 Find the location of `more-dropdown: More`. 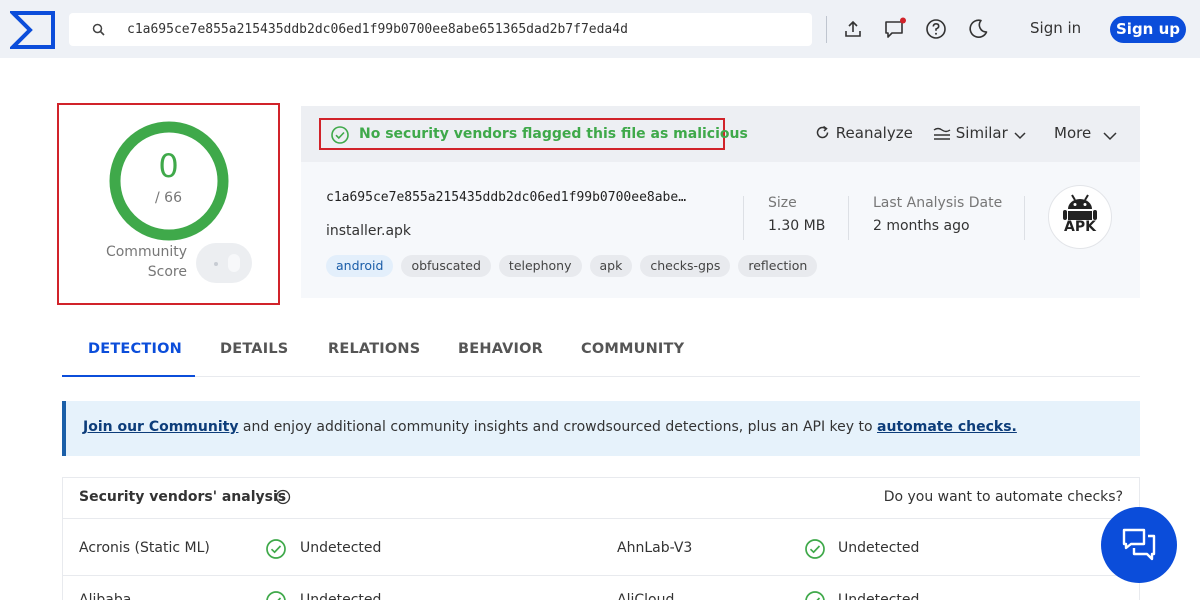

more-dropdown: More is located at coordinates (1087, 133).